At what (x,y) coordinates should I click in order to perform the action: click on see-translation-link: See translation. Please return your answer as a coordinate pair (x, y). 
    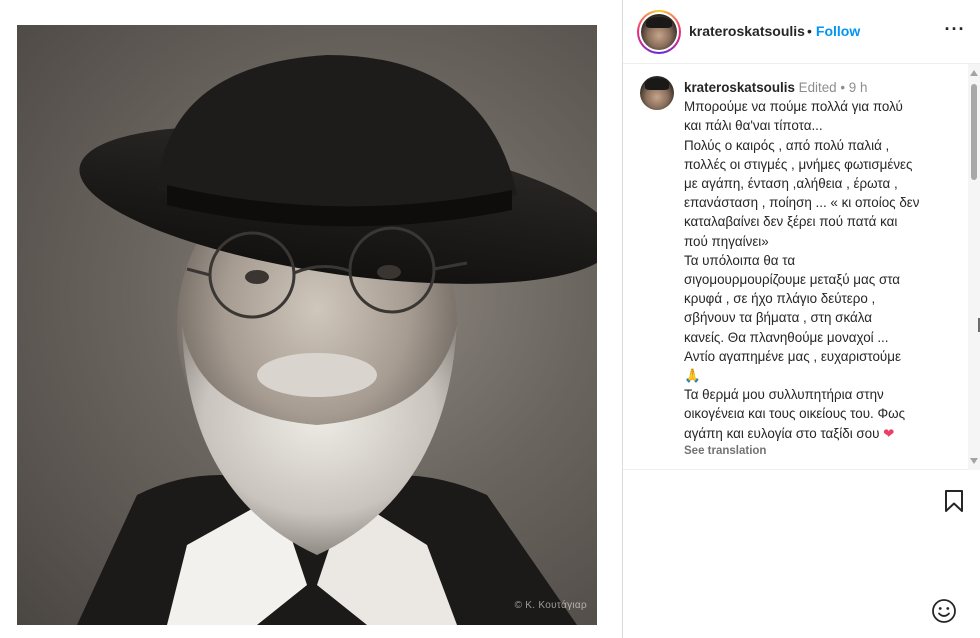
    Looking at the image, I should click on (725, 451).